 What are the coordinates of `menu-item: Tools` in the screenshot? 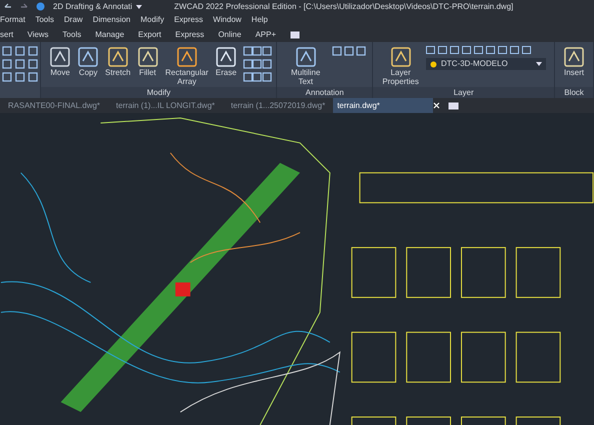 It's located at (44, 20).